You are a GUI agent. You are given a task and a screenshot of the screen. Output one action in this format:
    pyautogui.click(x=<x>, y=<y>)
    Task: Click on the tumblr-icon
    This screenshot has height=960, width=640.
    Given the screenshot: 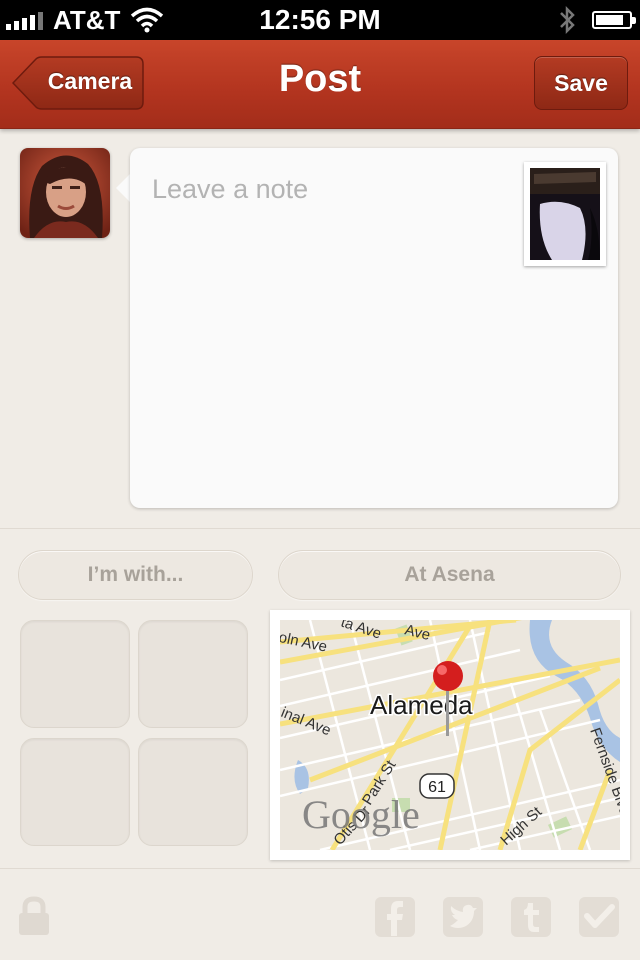 What is the action you would take?
    pyautogui.click(x=531, y=917)
    